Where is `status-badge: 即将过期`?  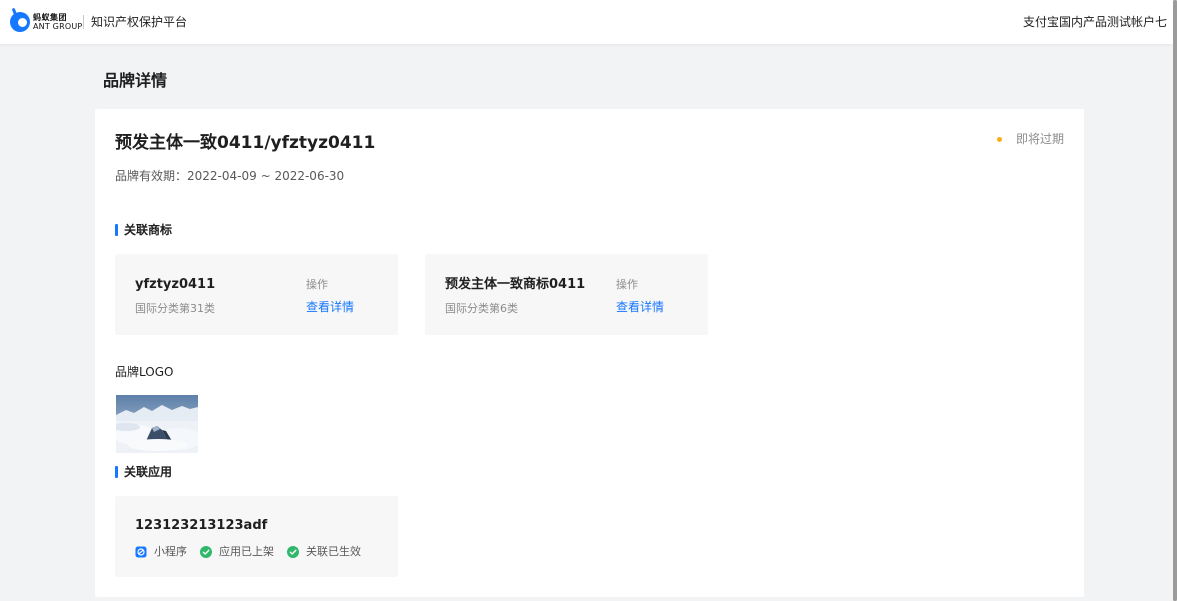
status-badge: 即将过期 is located at coordinates (1030, 139).